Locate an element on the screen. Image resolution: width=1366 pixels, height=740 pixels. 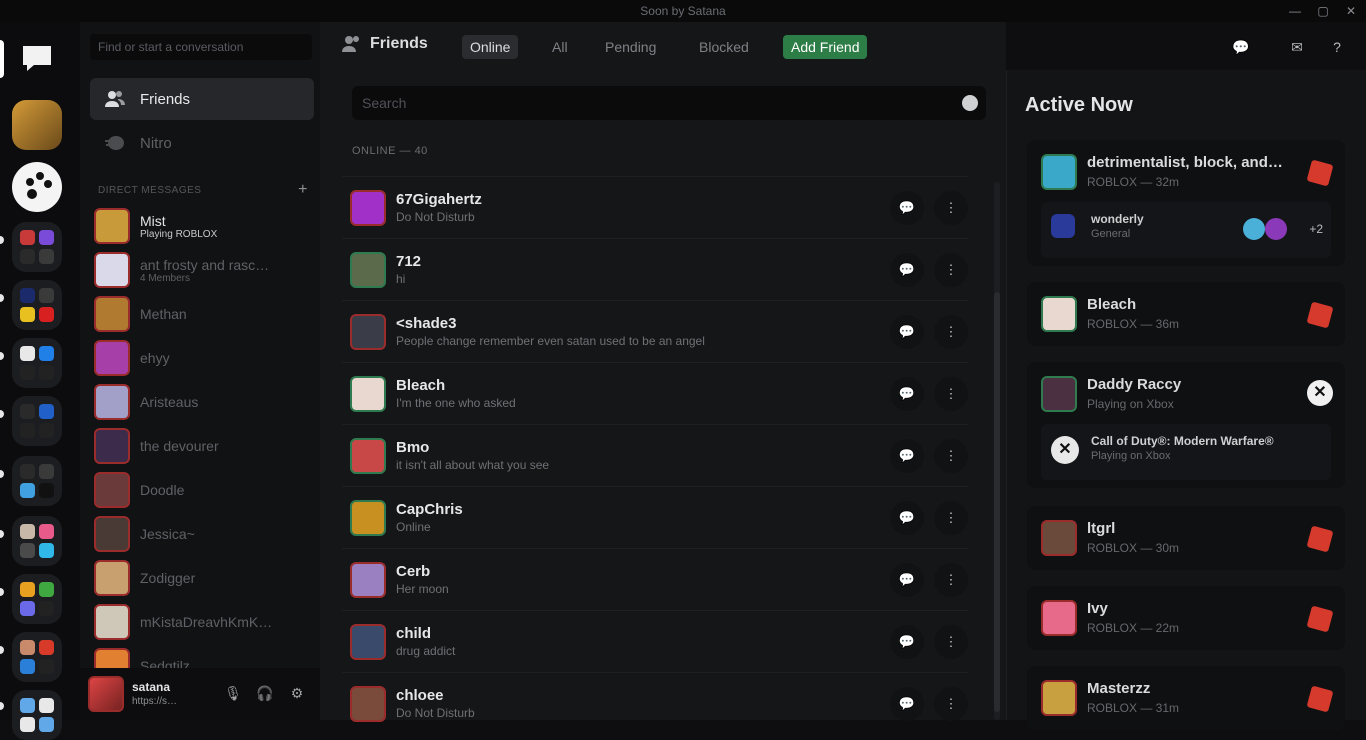
mute-mic-icon: 🎙 is located at coordinates (233, 693).